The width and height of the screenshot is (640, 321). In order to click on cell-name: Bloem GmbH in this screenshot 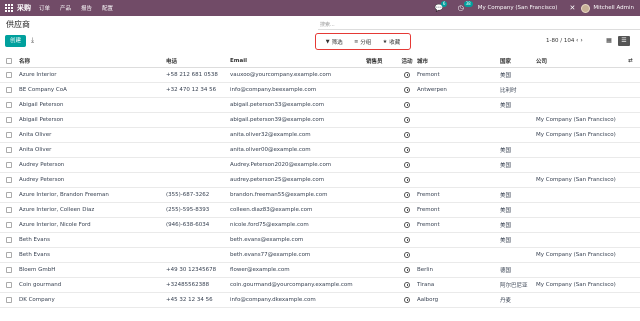, I will do `click(37, 270)`.